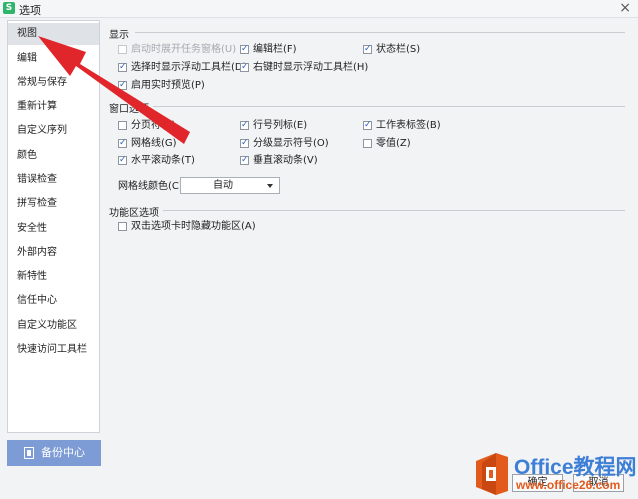 This screenshot has height=499, width=638. Describe the element at coordinates (131, 107) in the screenshot. I see `window-options-group-title: 窗口选项` at that location.